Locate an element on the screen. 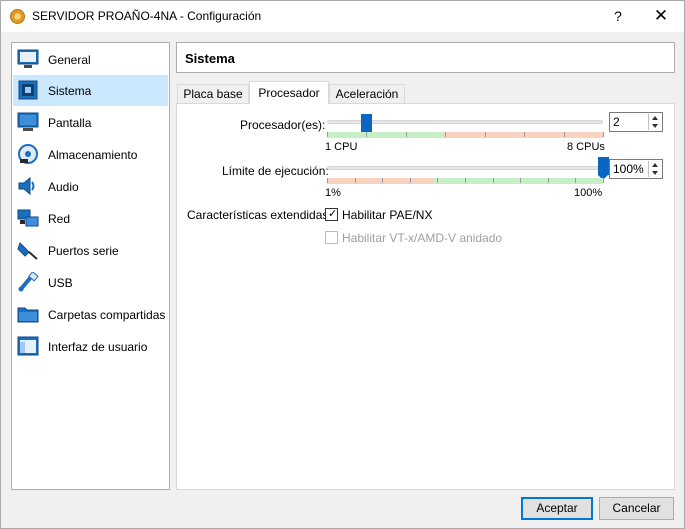 This screenshot has width=685, height=529. sidebar-item-almacenamiento: Almacenamiento is located at coordinates (90, 154).